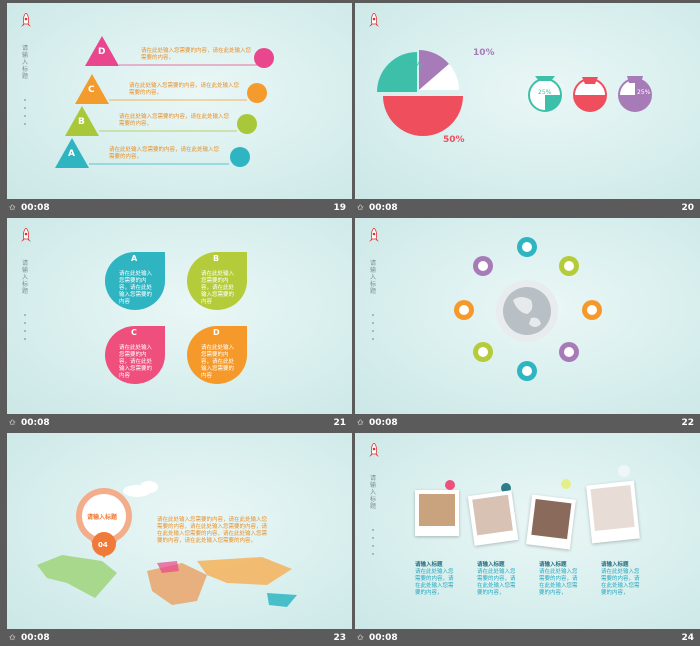  Describe the element at coordinates (687, 208) in the screenshot. I see `slide-number: 20` at that location.